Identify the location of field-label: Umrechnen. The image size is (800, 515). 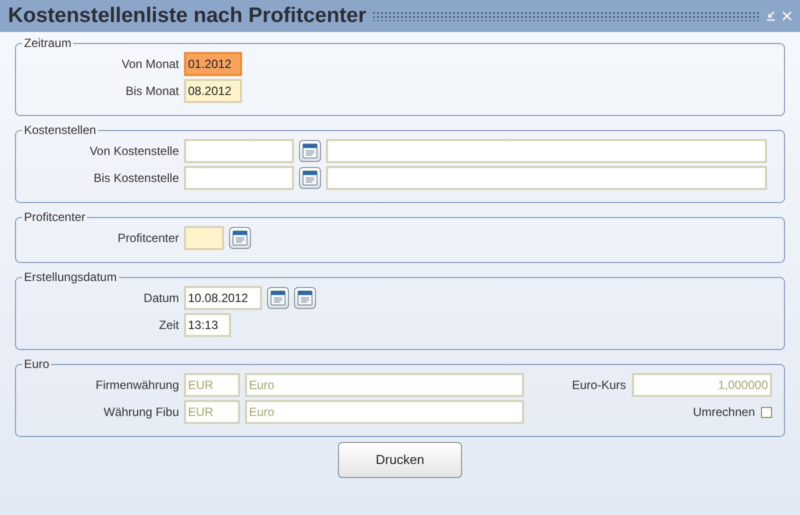
(723, 412).